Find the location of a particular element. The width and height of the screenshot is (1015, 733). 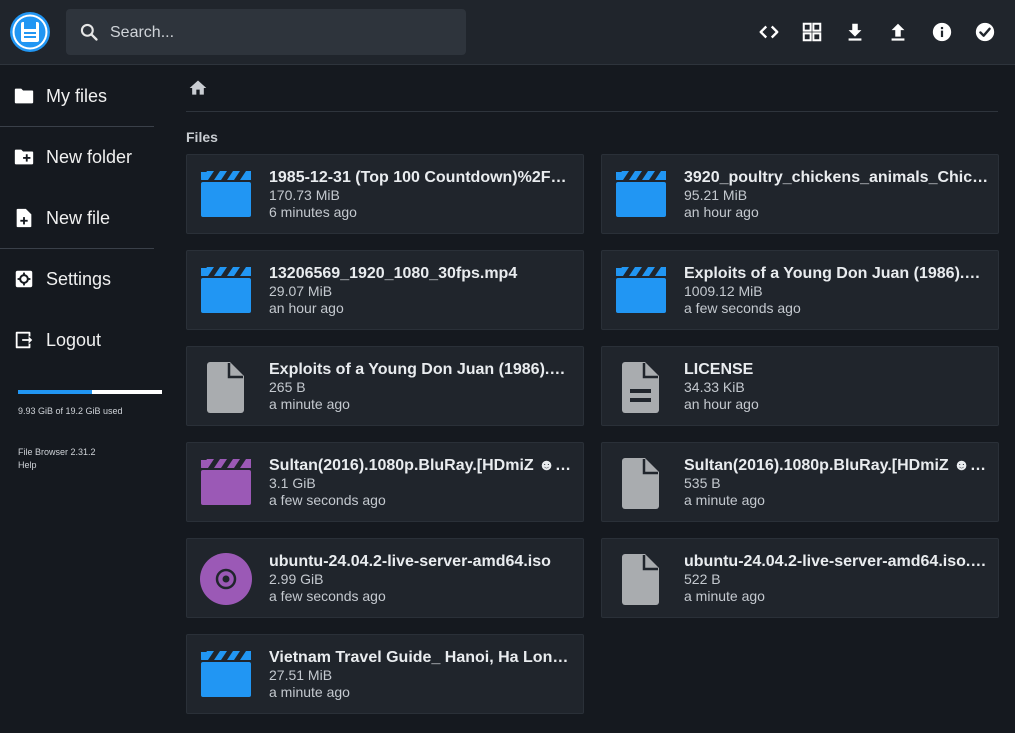

help-link: Help is located at coordinates (57, 465).